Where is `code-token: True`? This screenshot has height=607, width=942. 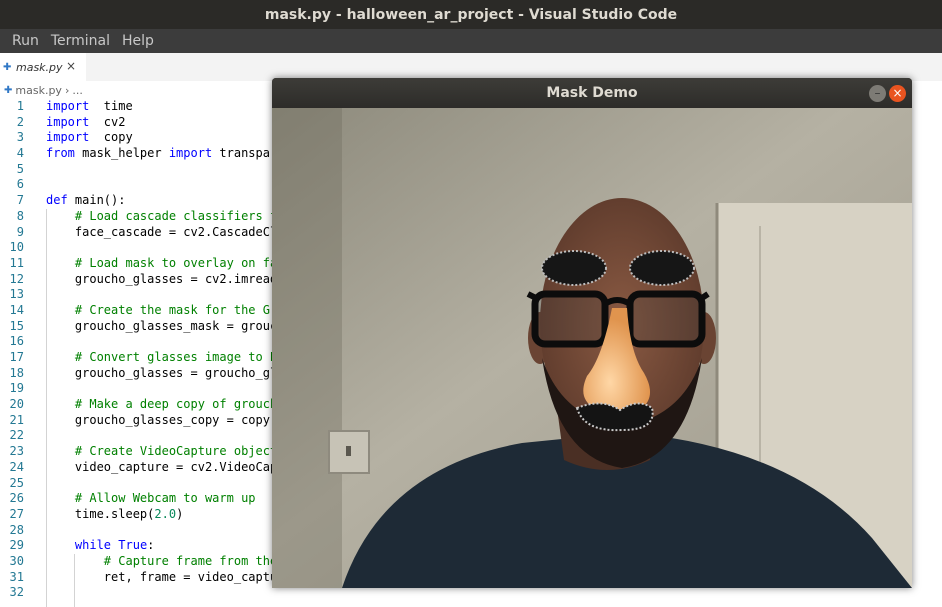
code-token: True is located at coordinates (133, 545).